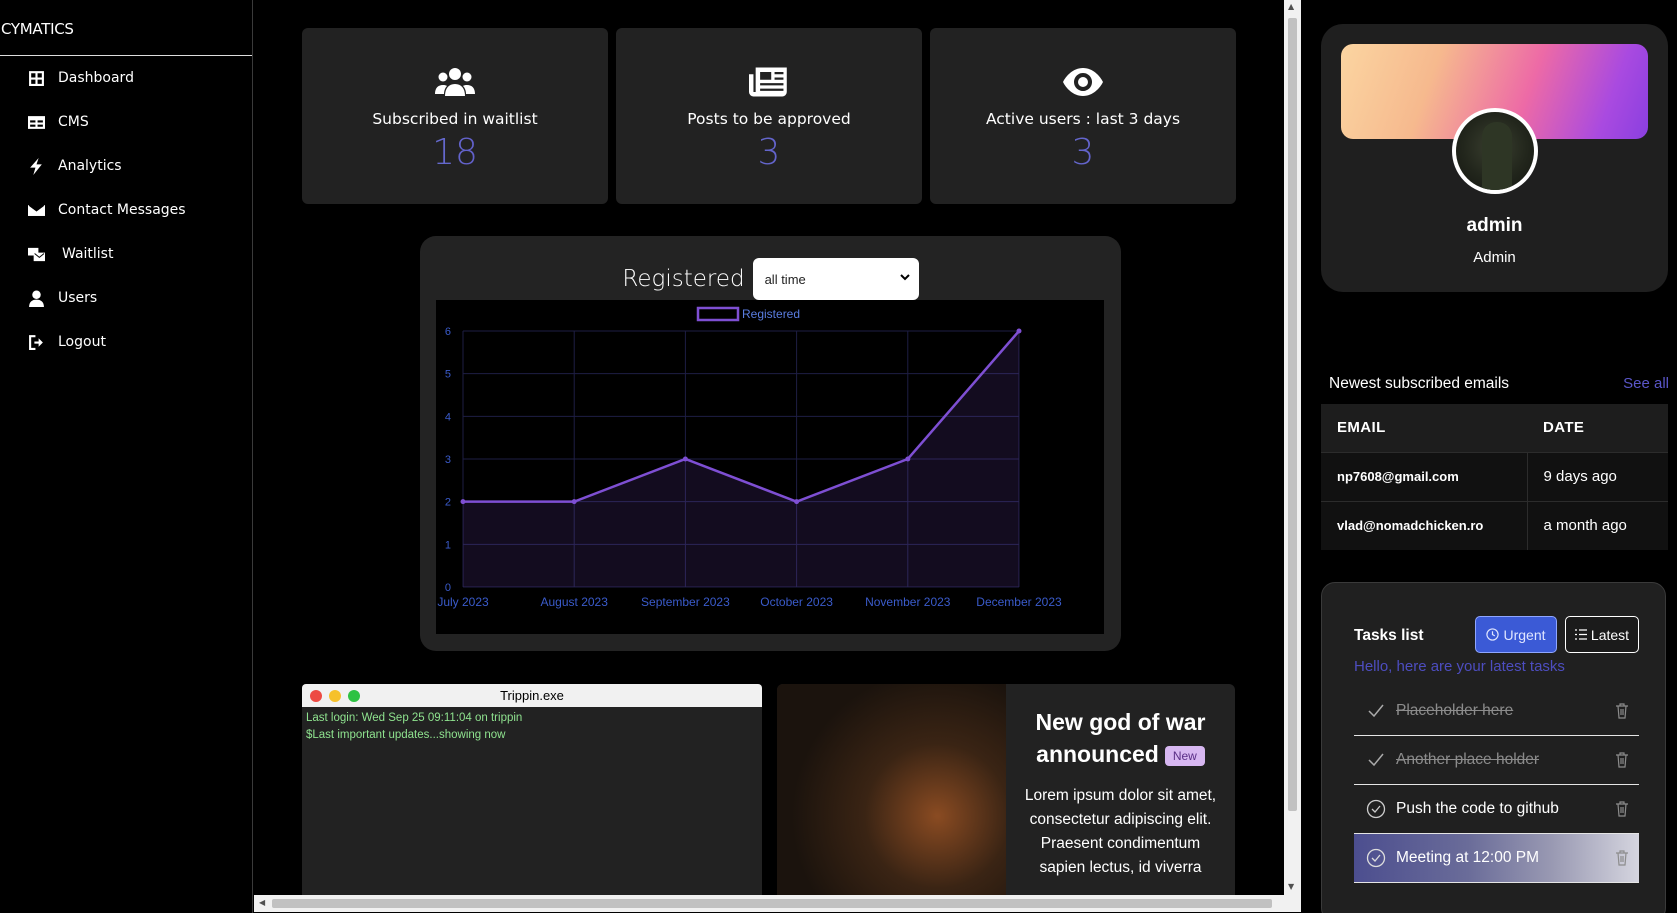 This screenshot has width=1677, height=913. I want to click on profile-role: Admin, so click(1494, 257).